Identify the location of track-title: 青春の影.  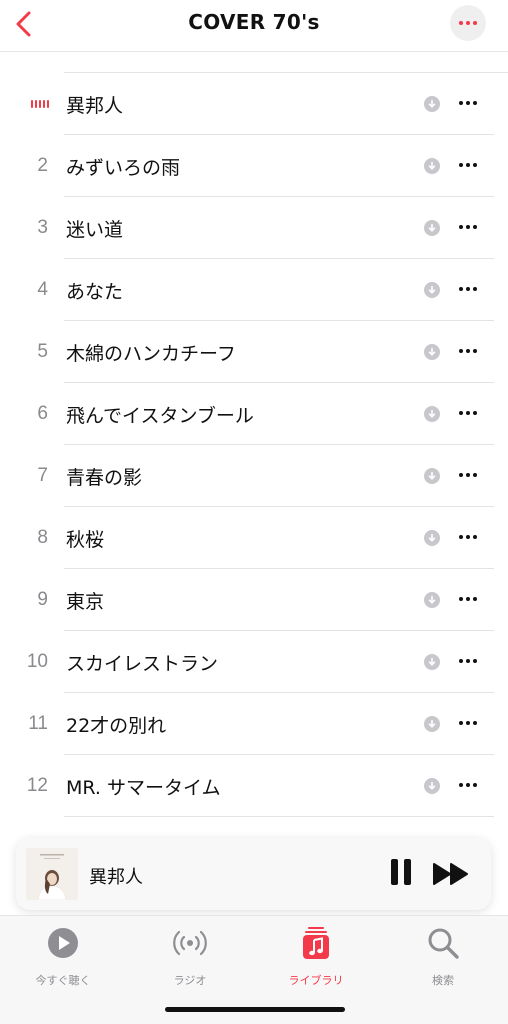
(104, 478).